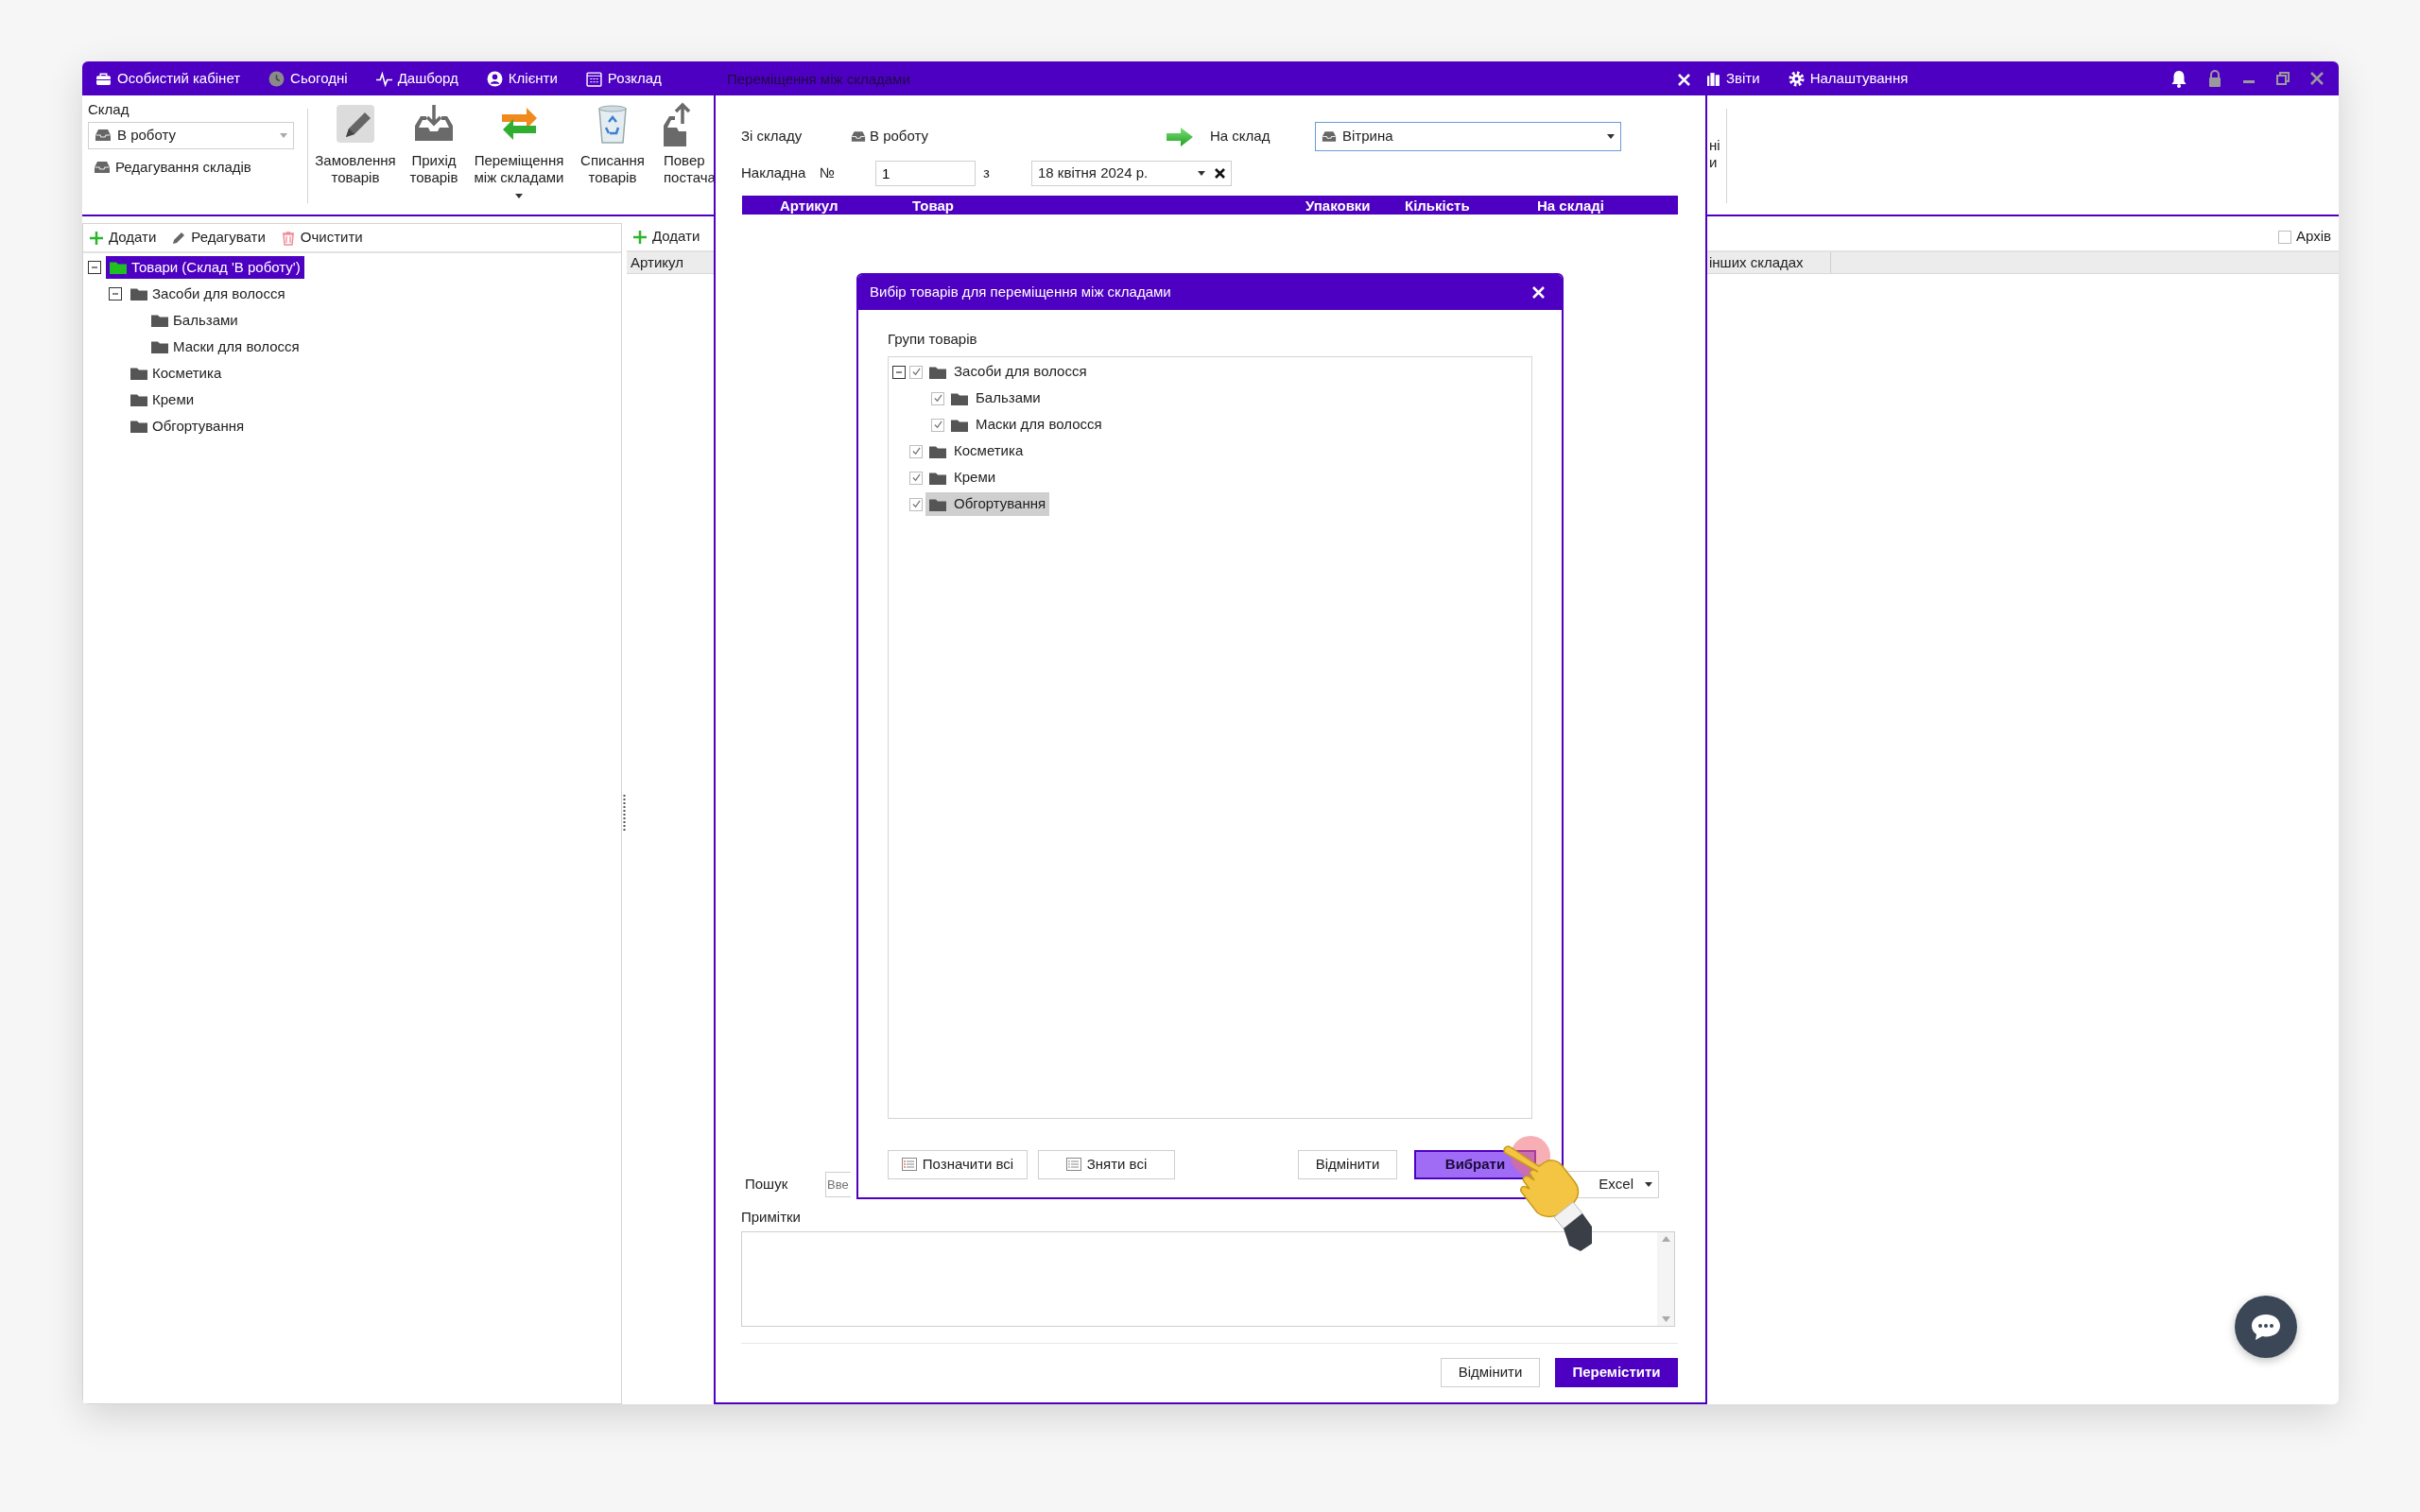 Image resolution: width=2420 pixels, height=1512 pixels. What do you see at coordinates (1732, 78) in the screenshot?
I see `menu-item: Звіти` at bounding box center [1732, 78].